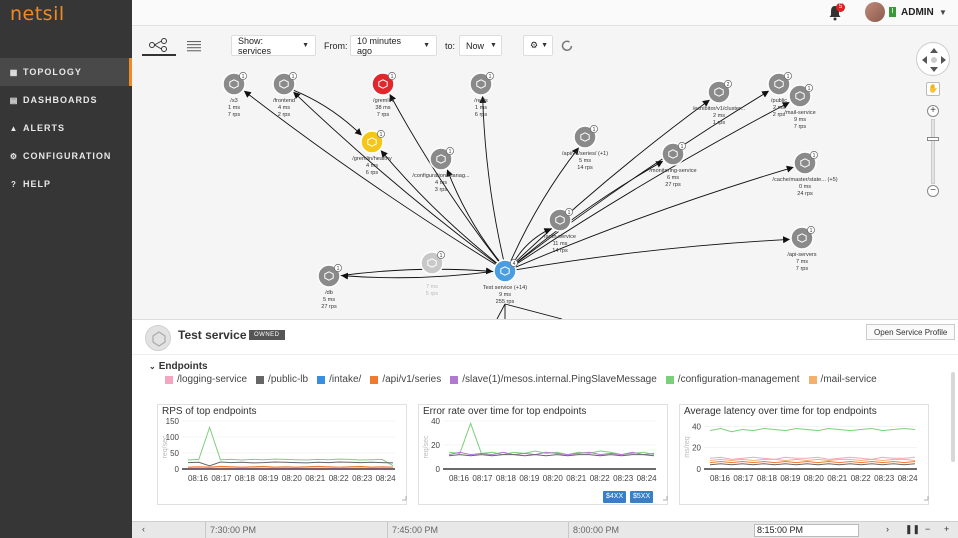 The height and width of the screenshot is (538, 958). What do you see at coordinates (14, 72) in the screenshot?
I see `topology-icon: ▦` at bounding box center [14, 72].